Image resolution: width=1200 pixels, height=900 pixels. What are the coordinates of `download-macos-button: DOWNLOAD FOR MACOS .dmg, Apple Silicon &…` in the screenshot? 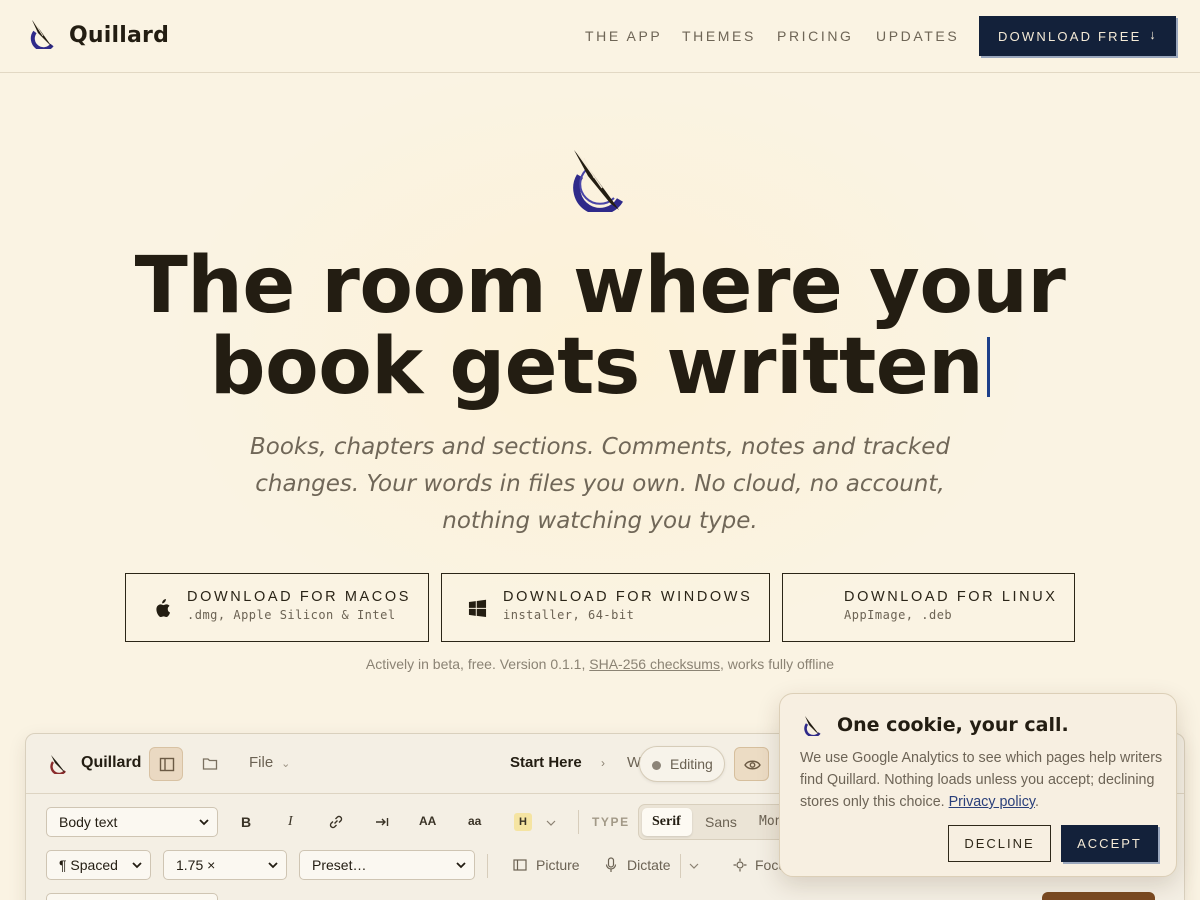 It's located at (277, 607).